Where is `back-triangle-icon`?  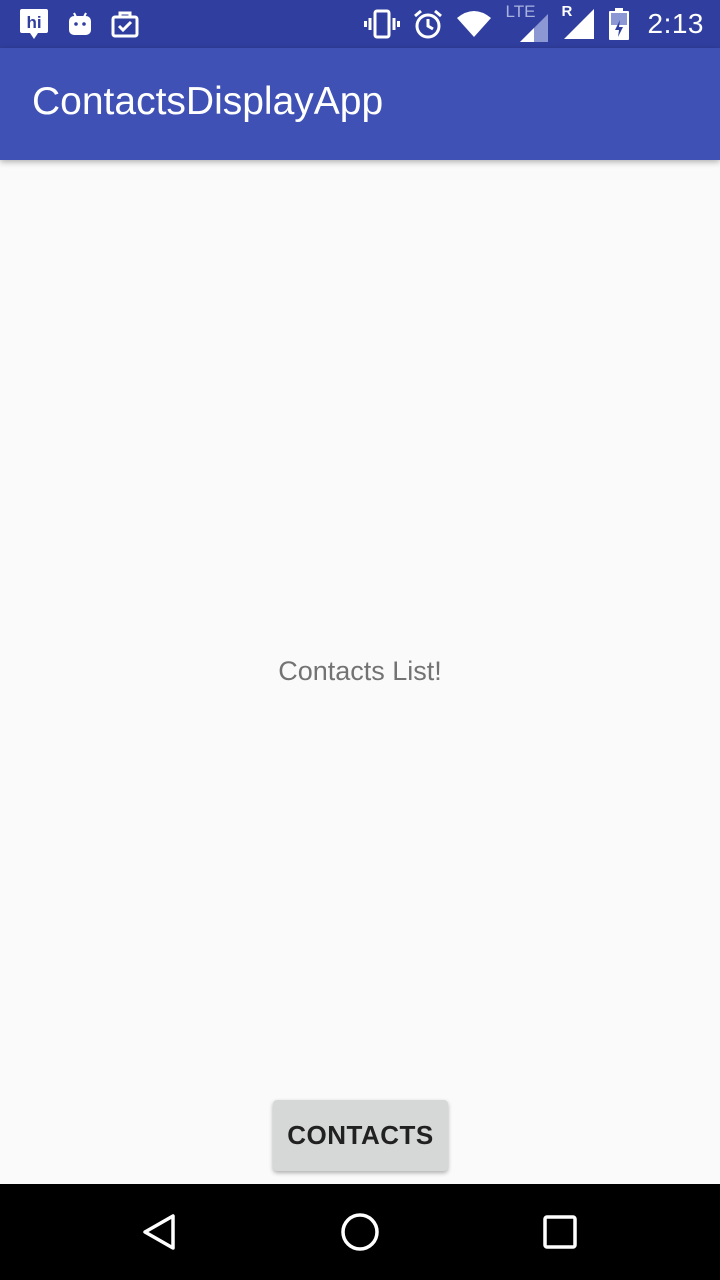 back-triangle-icon is located at coordinates (159, 1232).